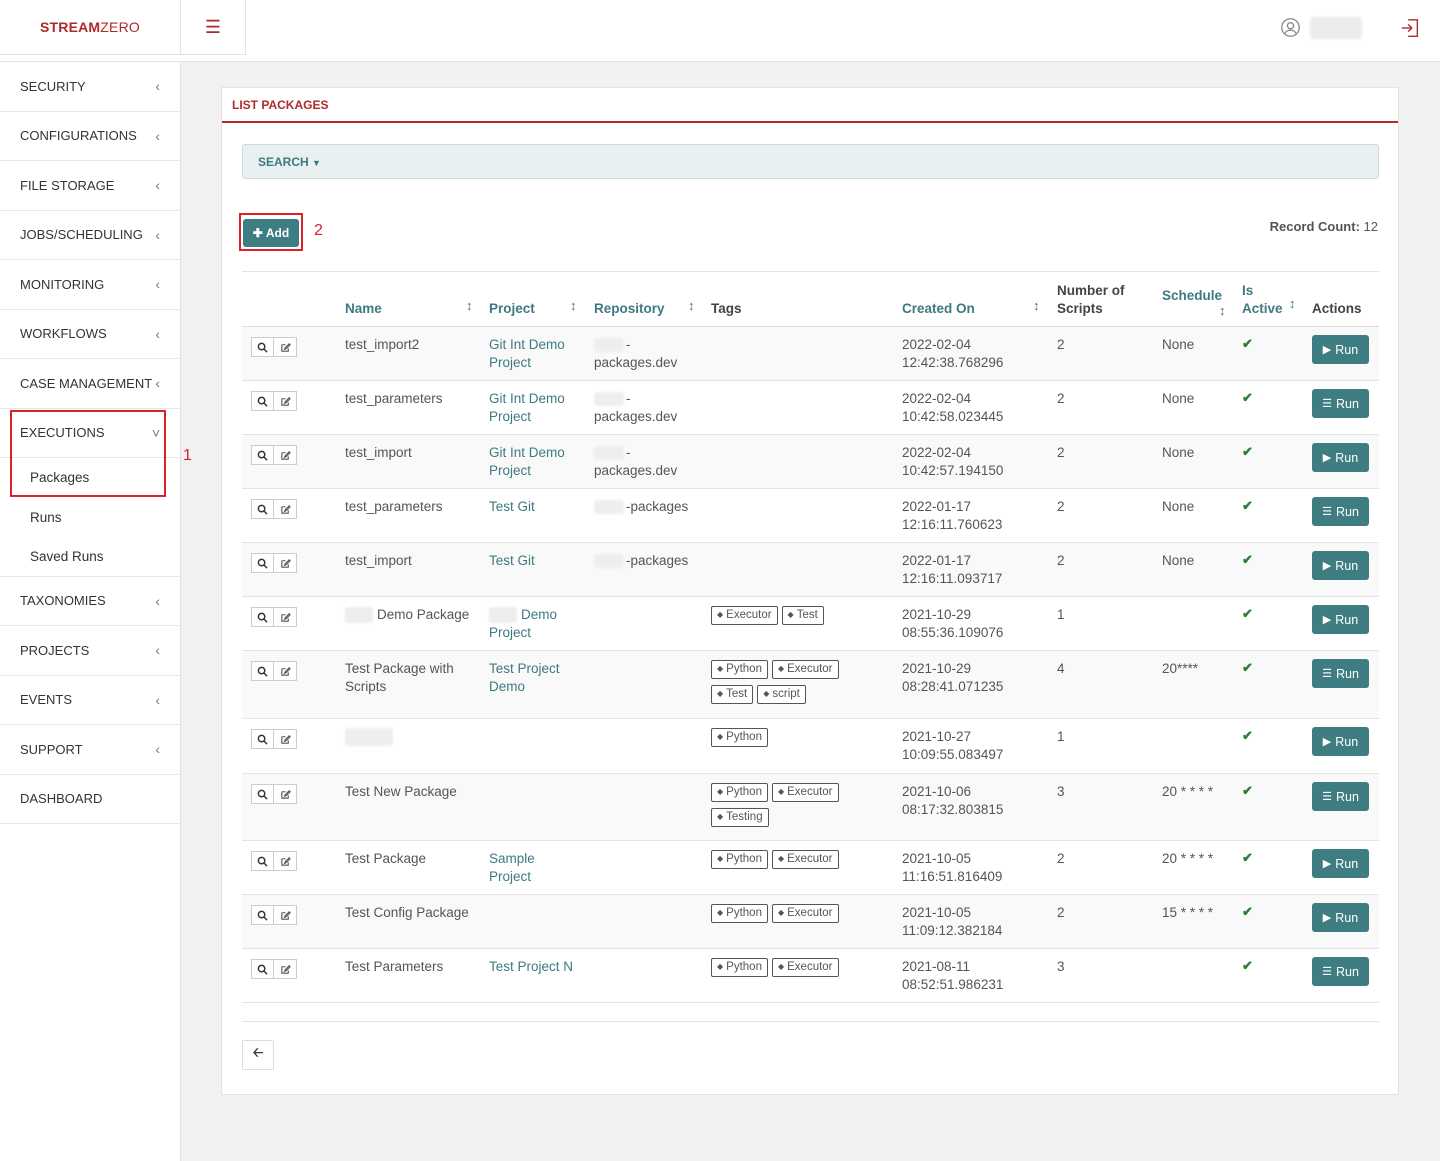  Describe the element at coordinates (1290, 27) in the screenshot. I see `user-circle-icon` at that location.